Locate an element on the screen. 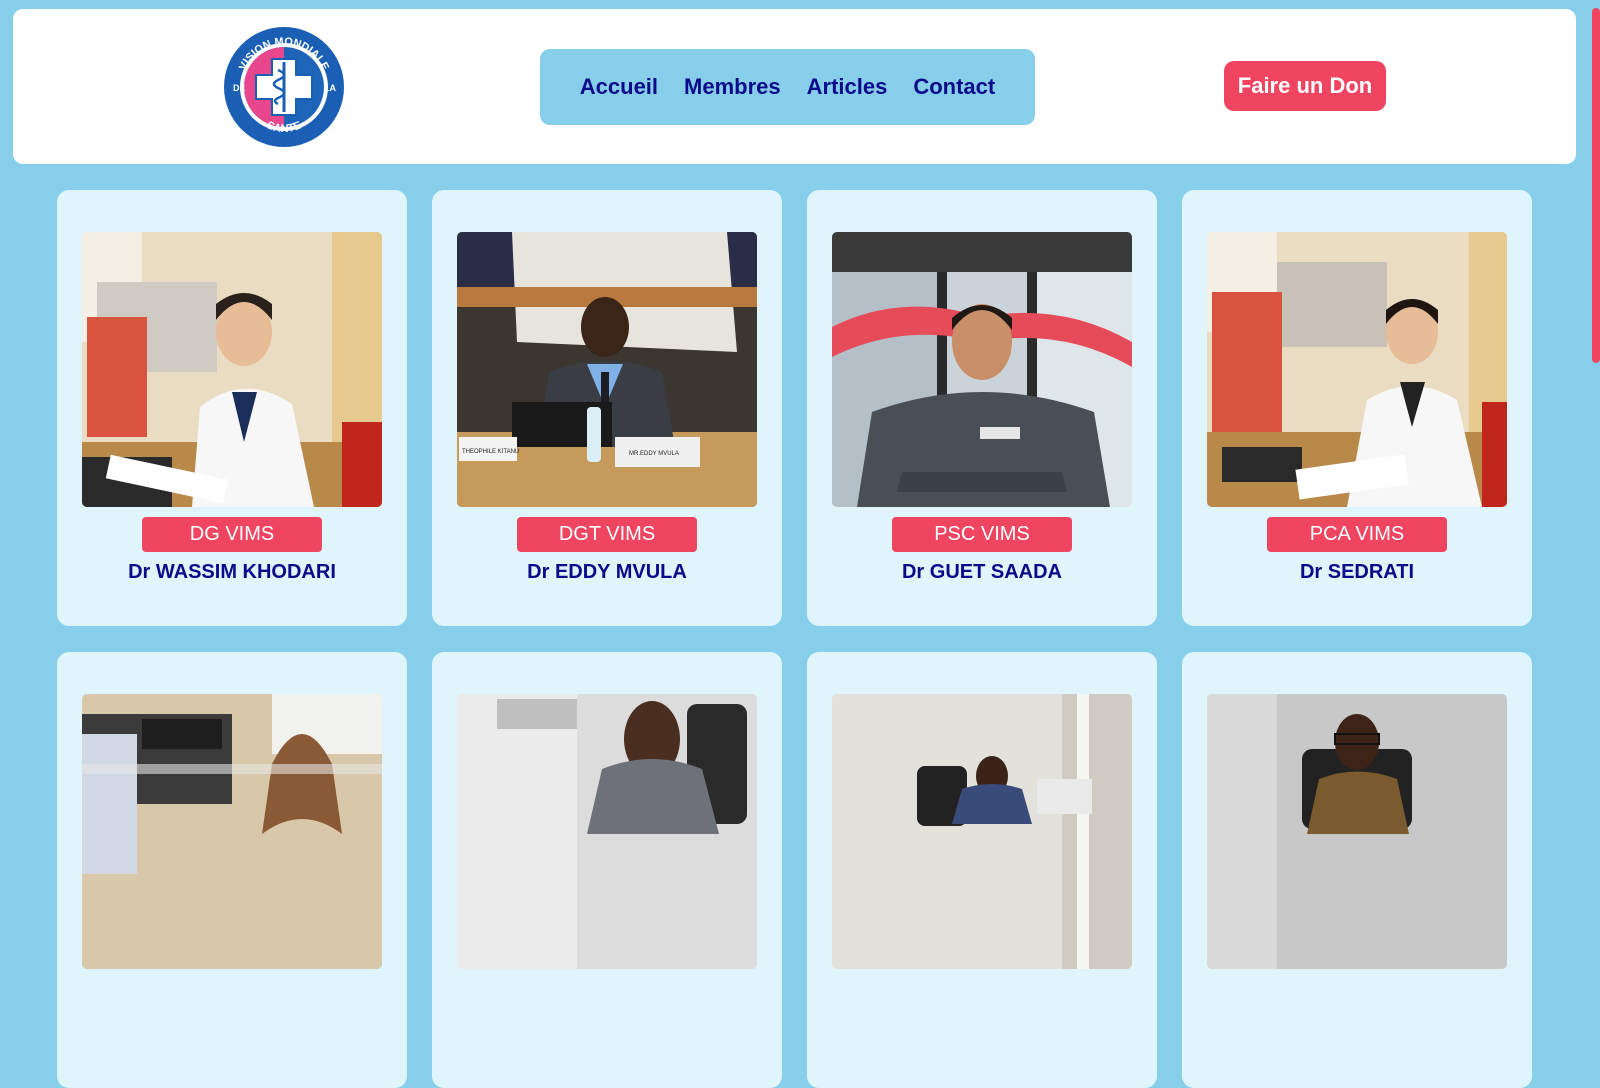 The image size is (1600, 1088). nav-accueil: Accueil is located at coordinates (619, 87).